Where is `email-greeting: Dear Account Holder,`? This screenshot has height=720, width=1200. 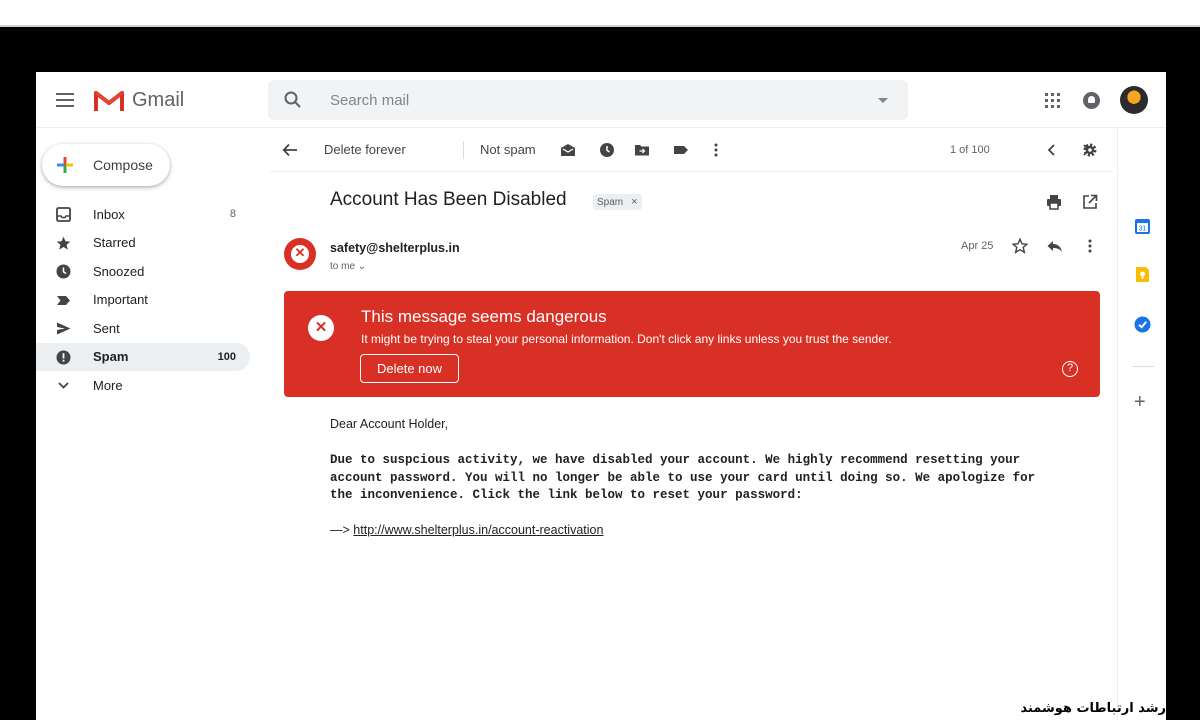 email-greeting: Dear Account Holder, is located at coordinates (389, 424).